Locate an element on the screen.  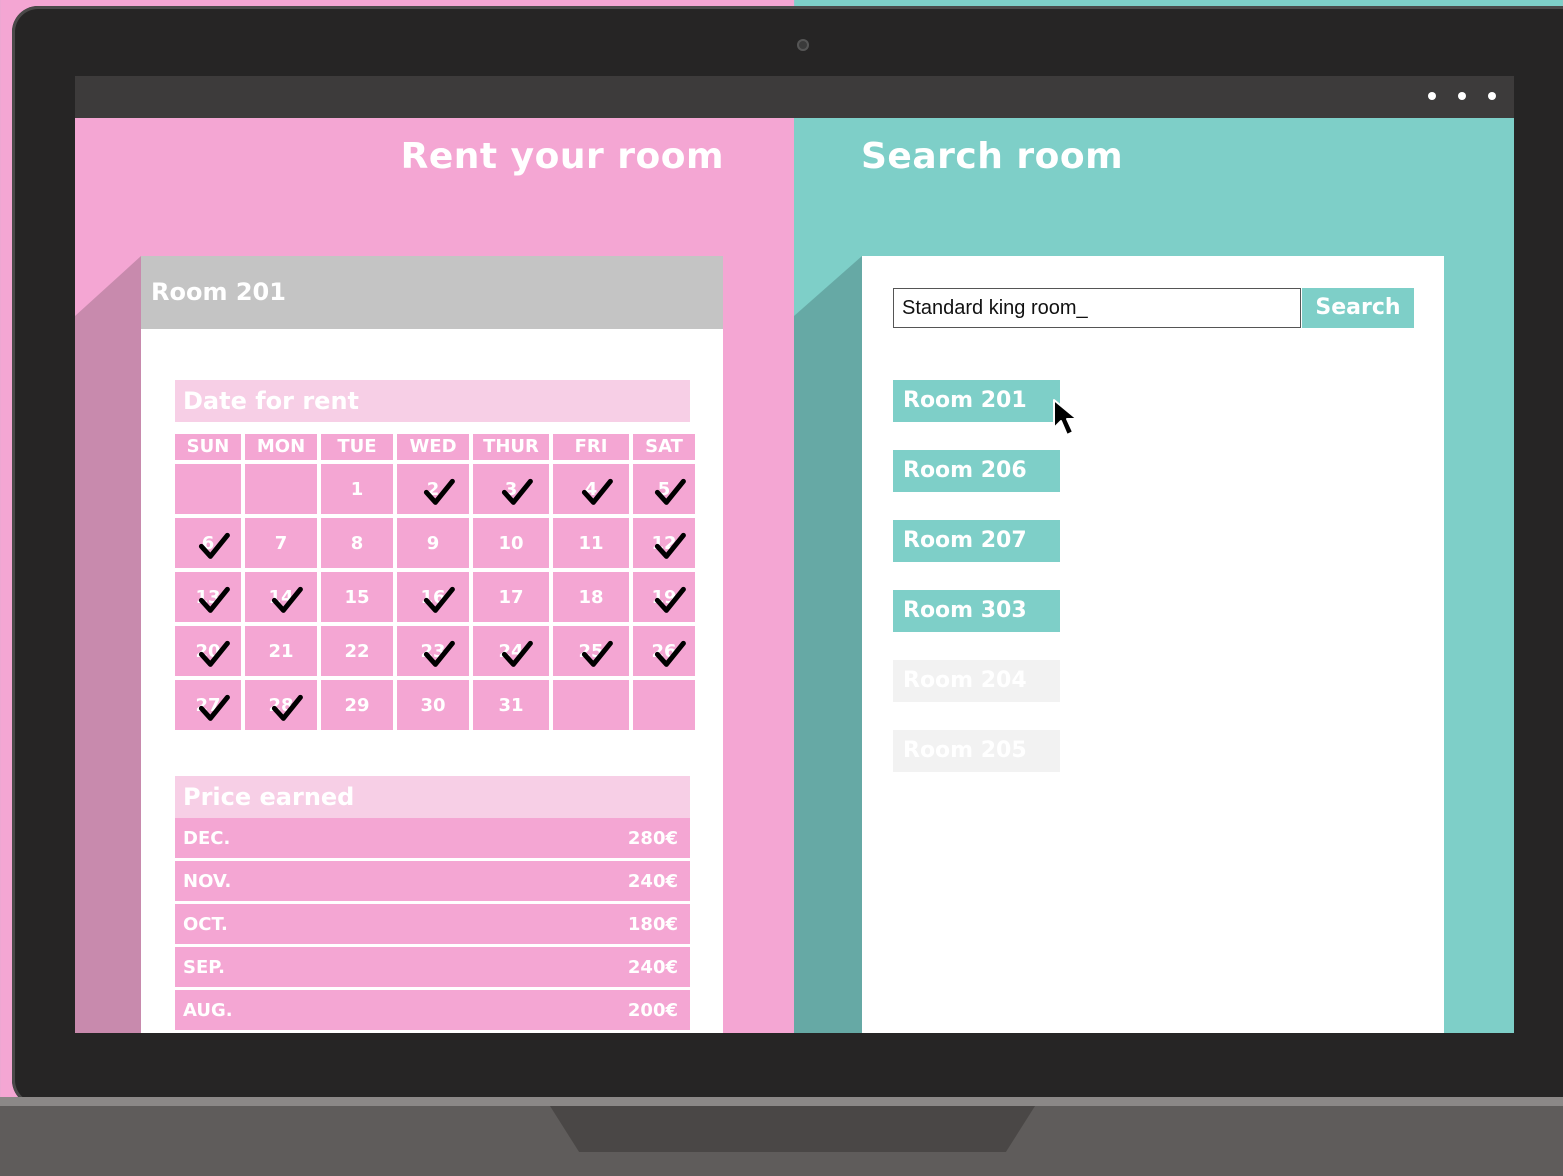
calendar-date-cell: 16 is located at coordinates (433, 597).